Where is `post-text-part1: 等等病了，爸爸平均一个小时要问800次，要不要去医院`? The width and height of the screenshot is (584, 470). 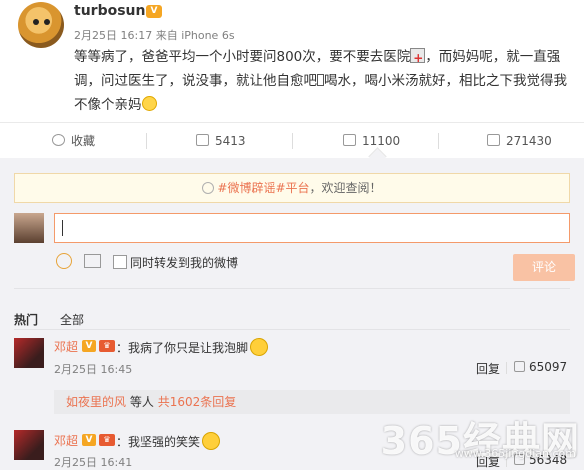
post-text-part1: 等等病了，爸爸平均一个小时要问800次，要不要去医院 is located at coordinates (242, 57).